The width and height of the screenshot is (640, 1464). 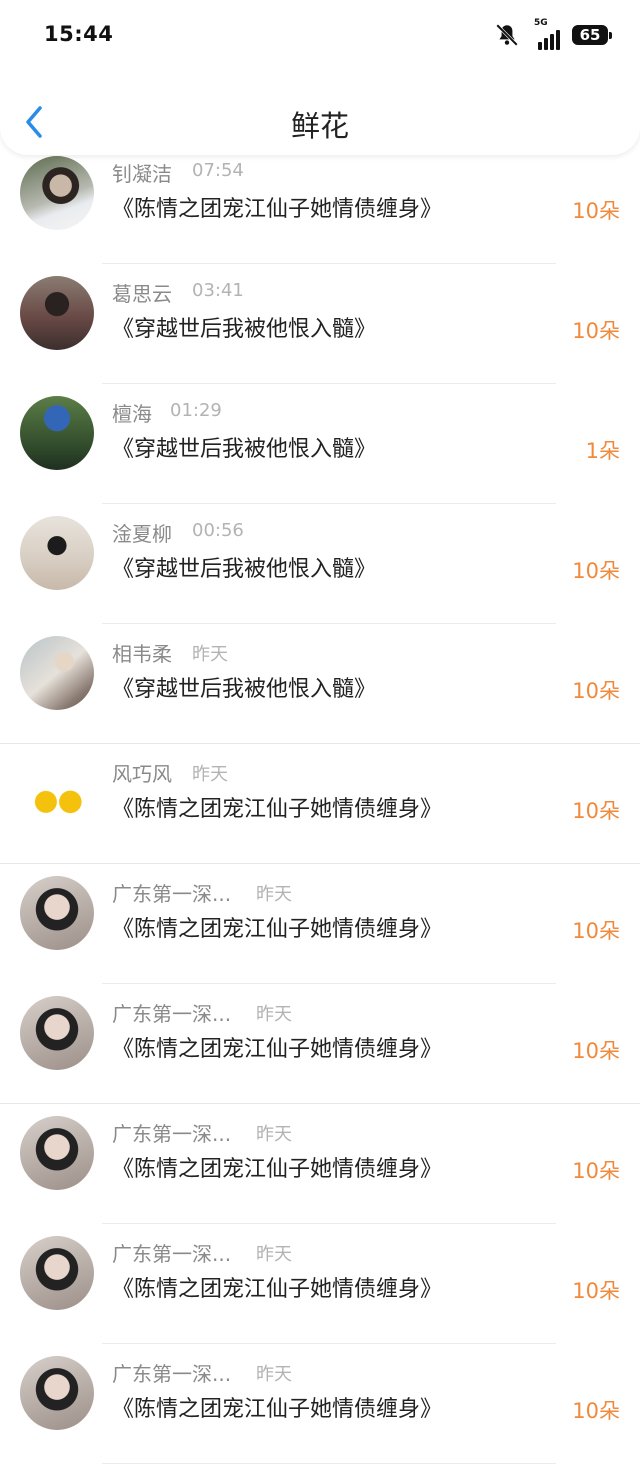 What do you see at coordinates (547, 34) in the screenshot?
I see `signal-icon: 5G` at bounding box center [547, 34].